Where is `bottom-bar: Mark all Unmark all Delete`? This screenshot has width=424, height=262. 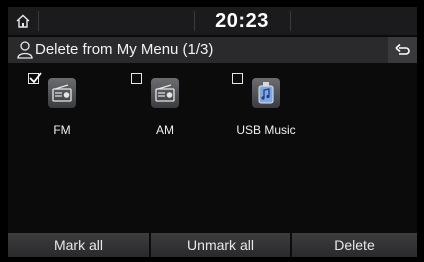
bottom-bar: Mark all Unmark all Delete is located at coordinates (212, 245).